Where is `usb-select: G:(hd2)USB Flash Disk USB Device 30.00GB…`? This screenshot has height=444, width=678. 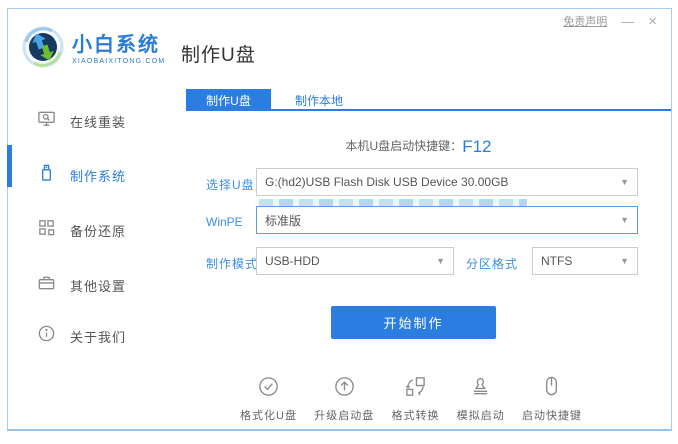
usb-select: G:(hd2)USB Flash Disk USB Device 30.00GB… is located at coordinates (447, 182).